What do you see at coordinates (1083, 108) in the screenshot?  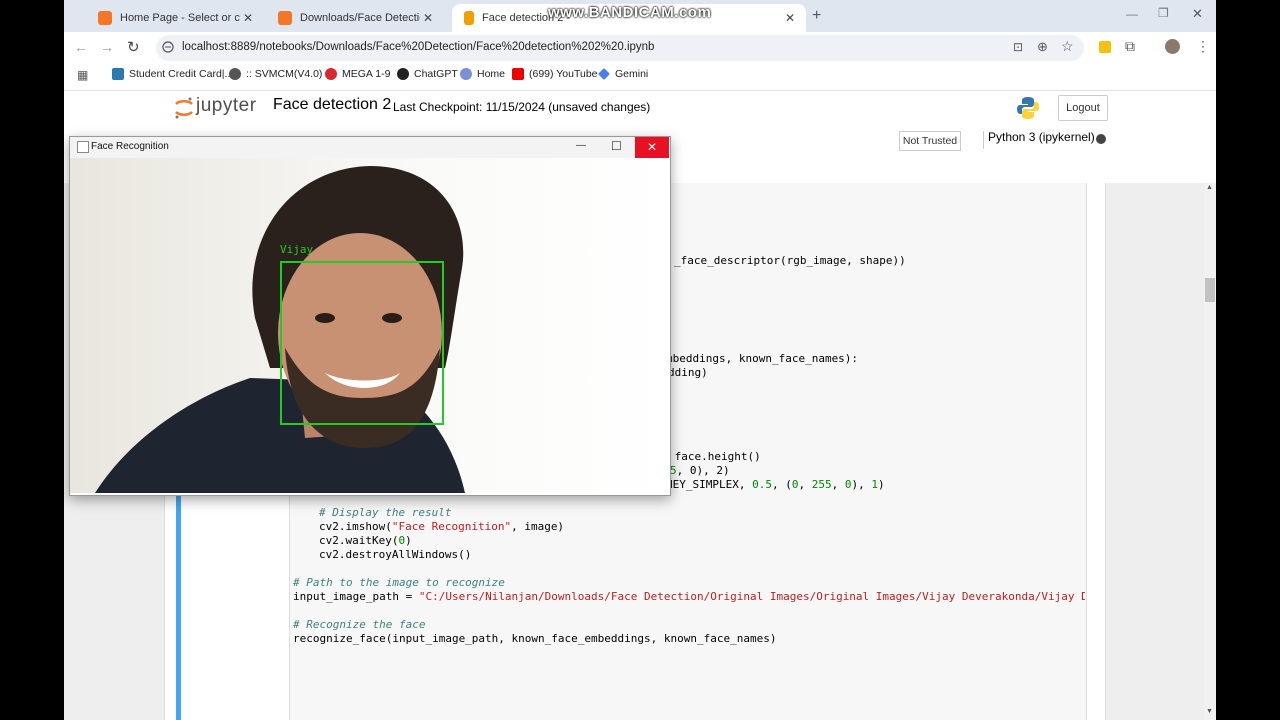 I see `logout-button: Logout` at bounding box center [1083, 108].